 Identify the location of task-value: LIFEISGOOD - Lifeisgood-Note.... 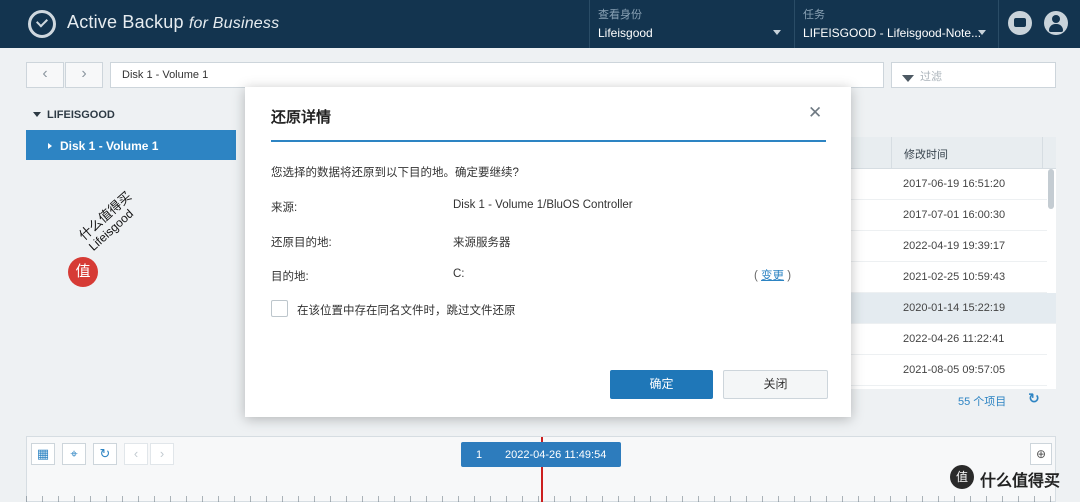
(892, 33).